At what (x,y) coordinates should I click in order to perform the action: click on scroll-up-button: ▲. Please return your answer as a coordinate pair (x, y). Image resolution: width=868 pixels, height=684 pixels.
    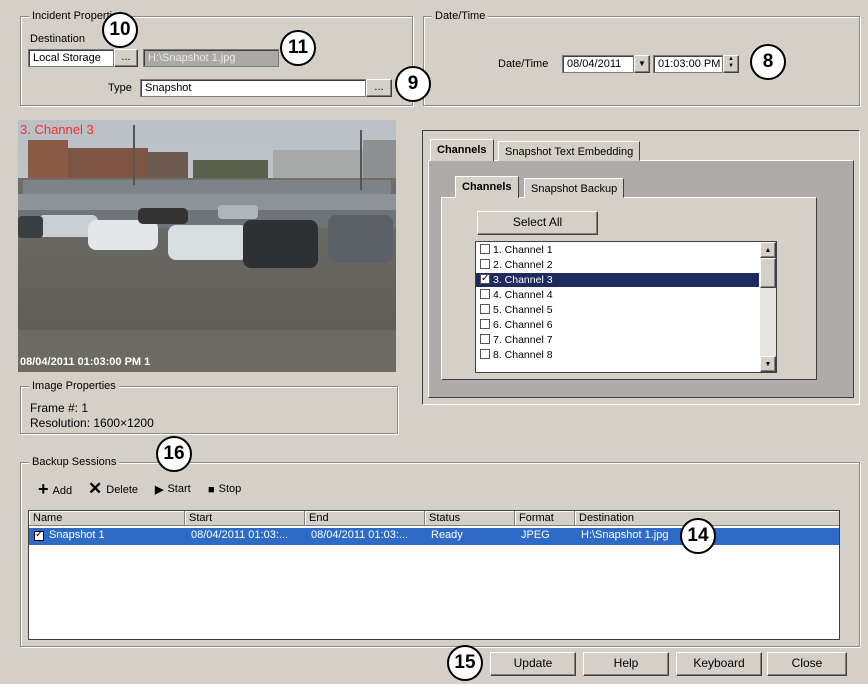
    Looking at the image, I should click on (768, 250).